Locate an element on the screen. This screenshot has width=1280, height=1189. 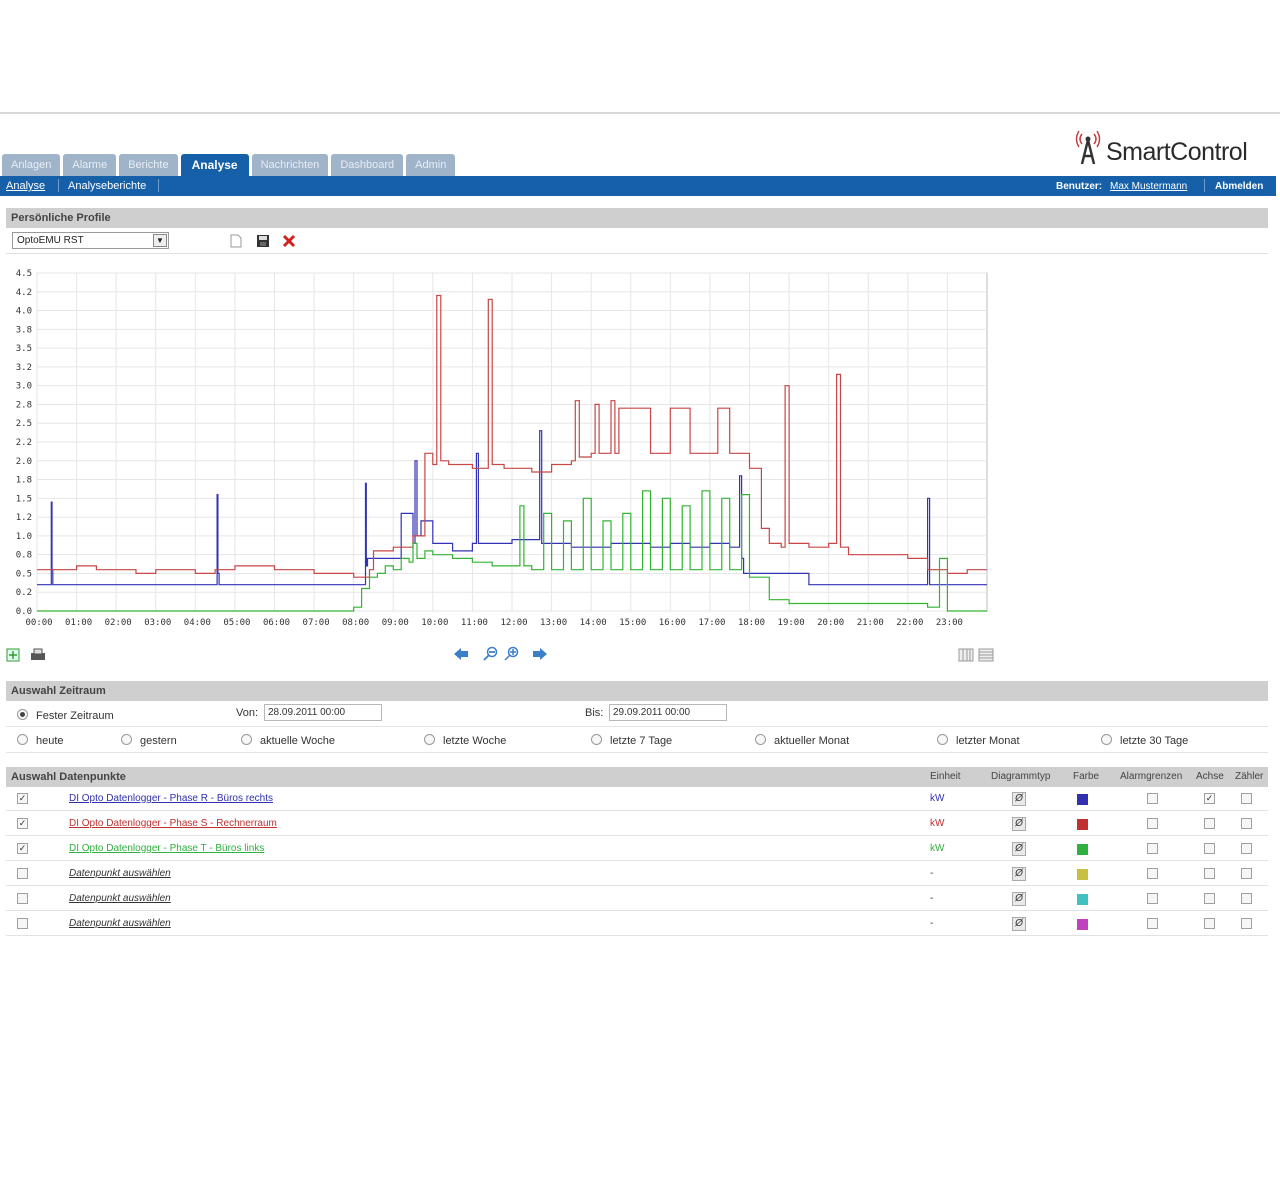
x-tick-label: 10:00 is located at coordinates (434, 623).